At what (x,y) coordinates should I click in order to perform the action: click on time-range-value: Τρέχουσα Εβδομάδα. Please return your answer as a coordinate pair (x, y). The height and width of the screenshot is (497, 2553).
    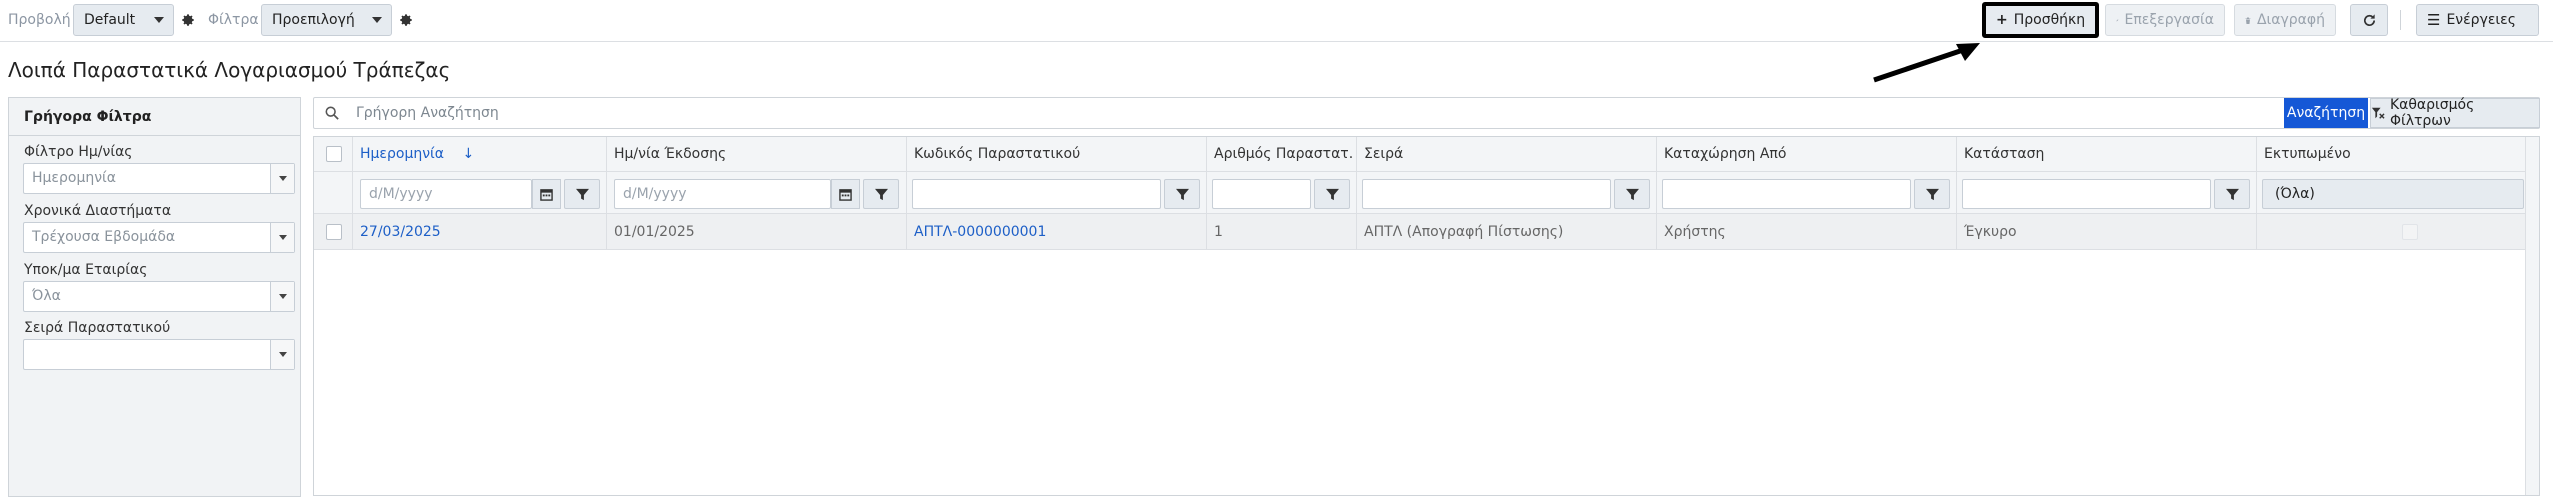
    Looking at the image, I should click on (104, 237).